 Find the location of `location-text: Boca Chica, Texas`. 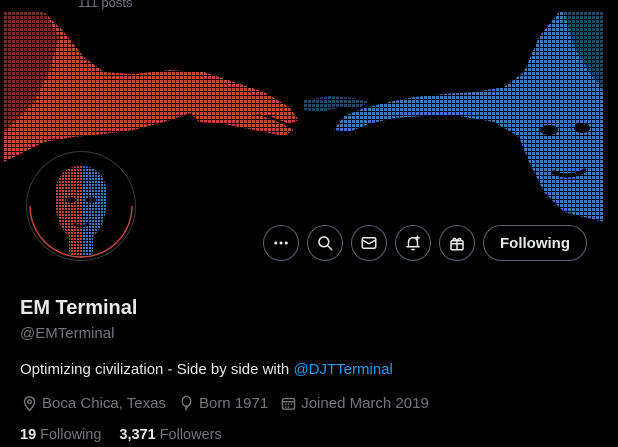

location-text: Boca Chica, Texas is located at coordinates (104, 403).